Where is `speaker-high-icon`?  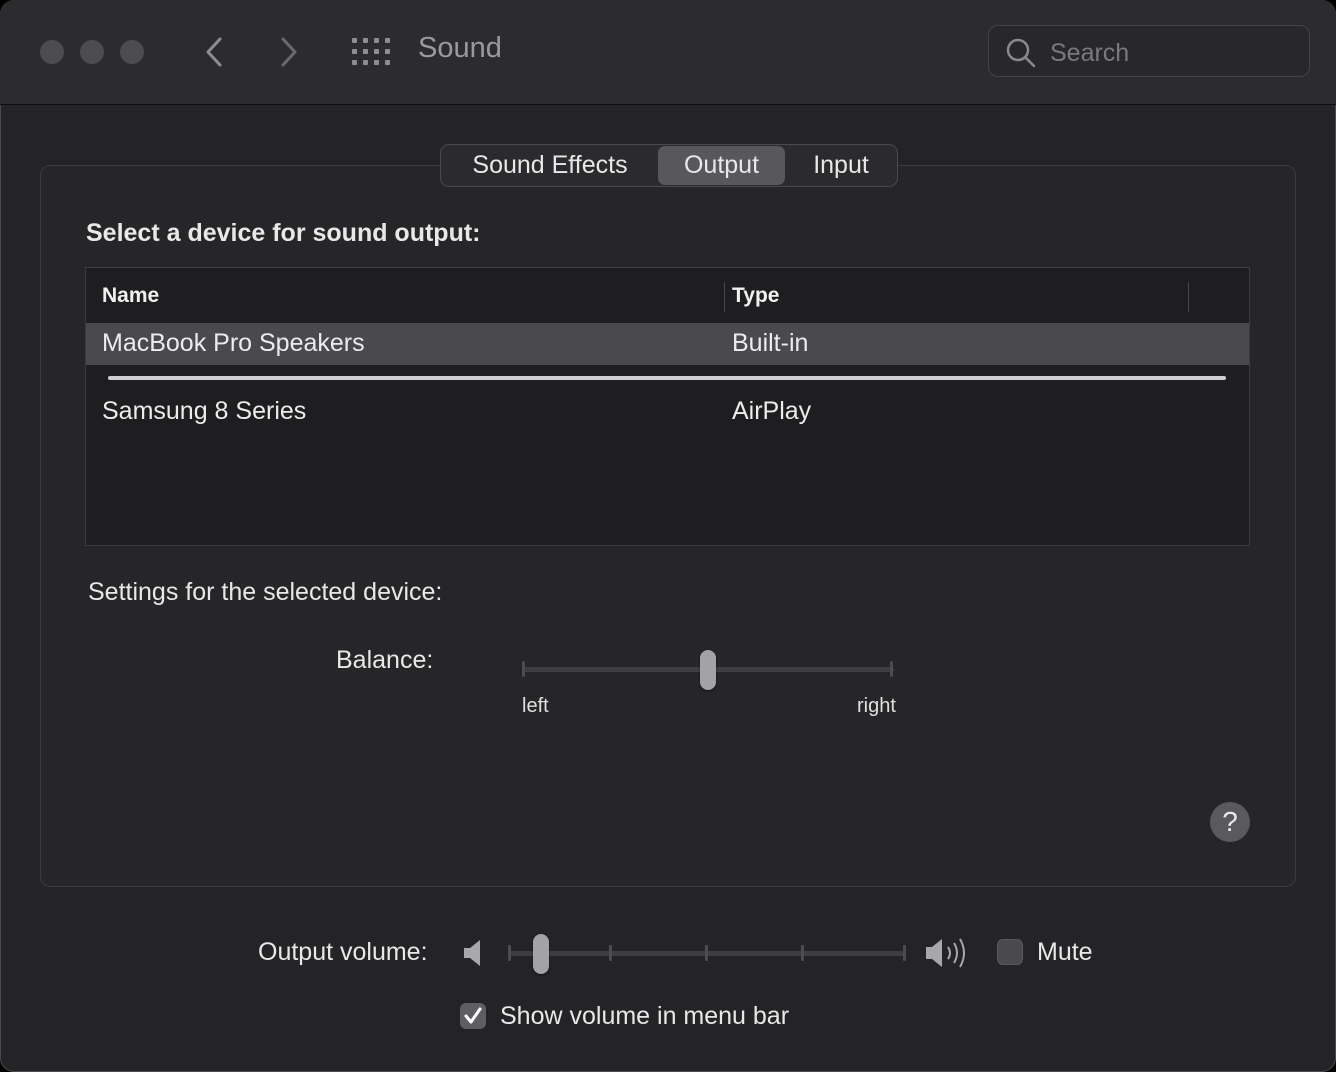 speaker-high-icon is located at coordinates (945, 953).